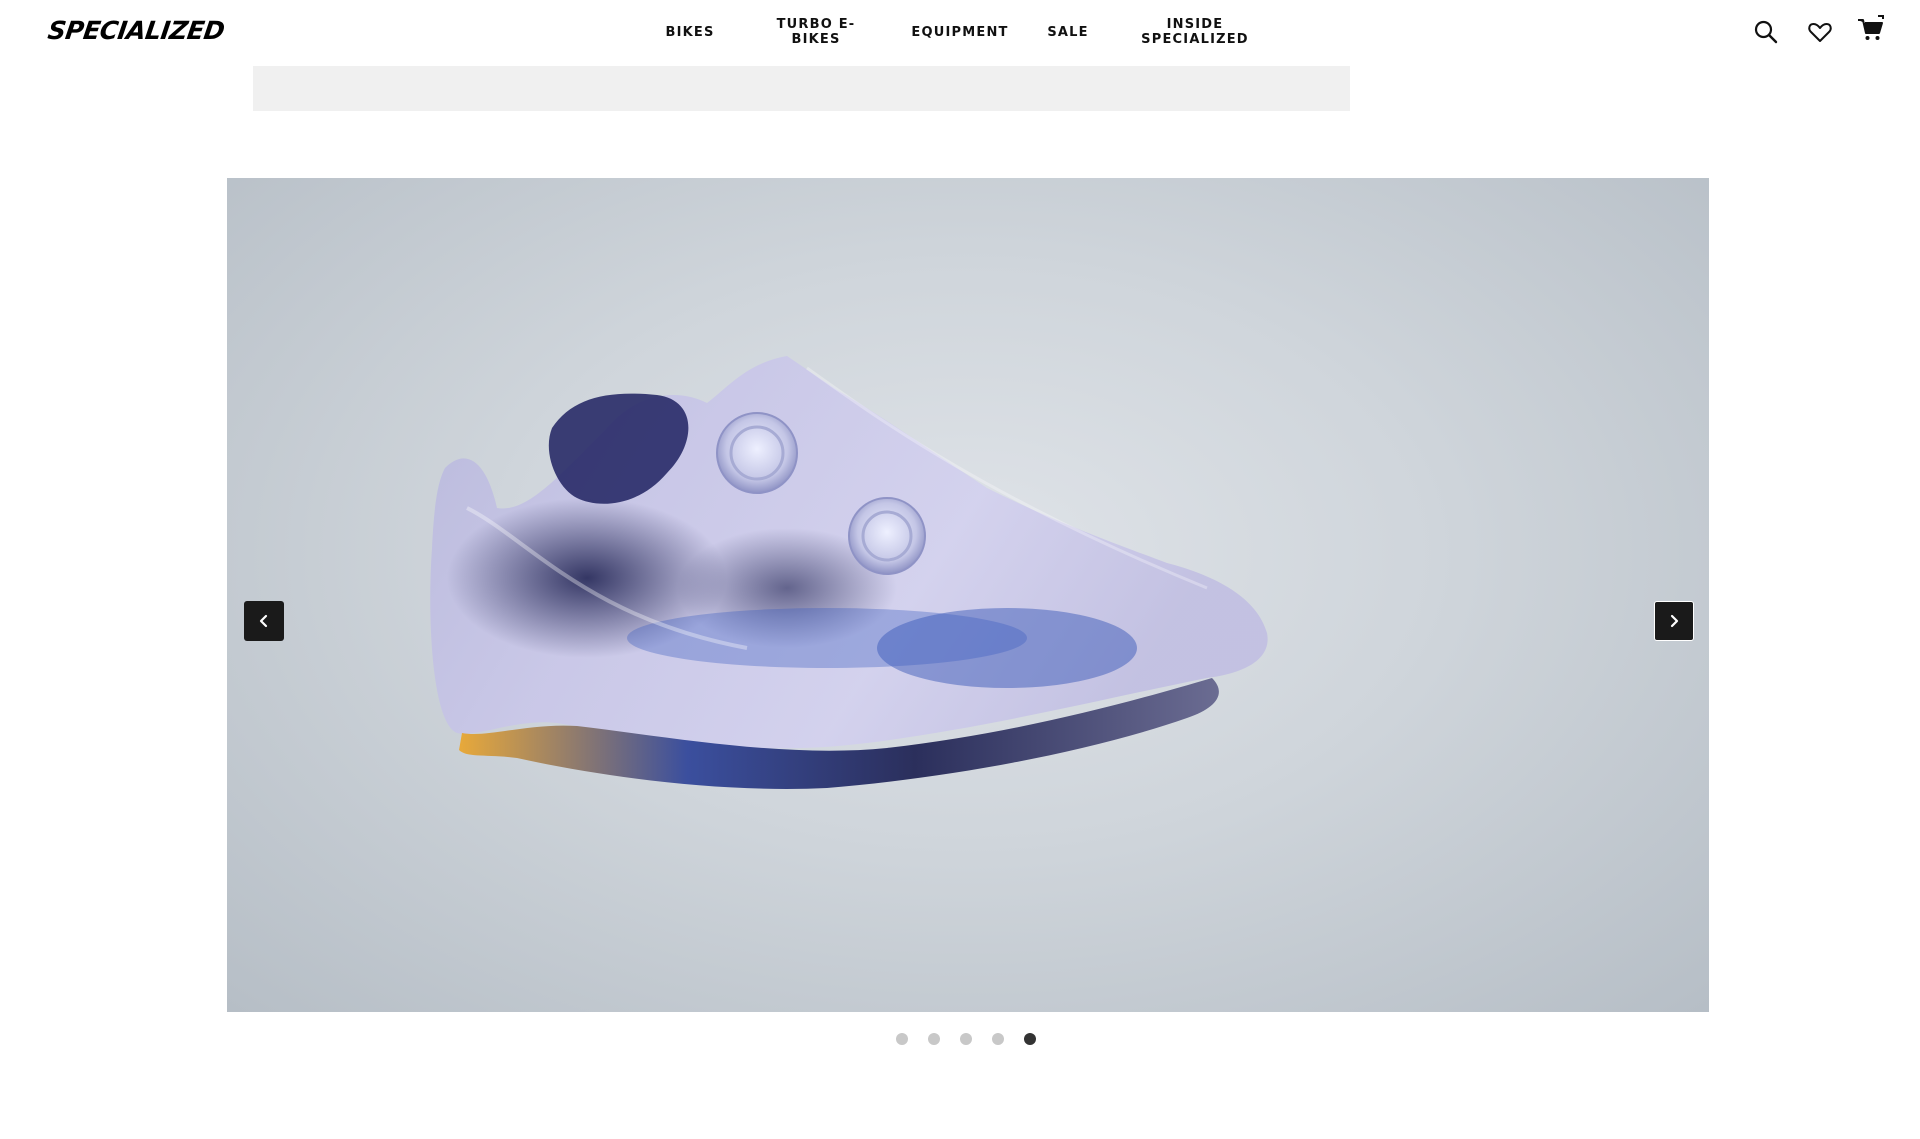  Describe the element at coordinates (689, 32) in the screenshot. I see `nav-item-bikes: BIKES` at that location.